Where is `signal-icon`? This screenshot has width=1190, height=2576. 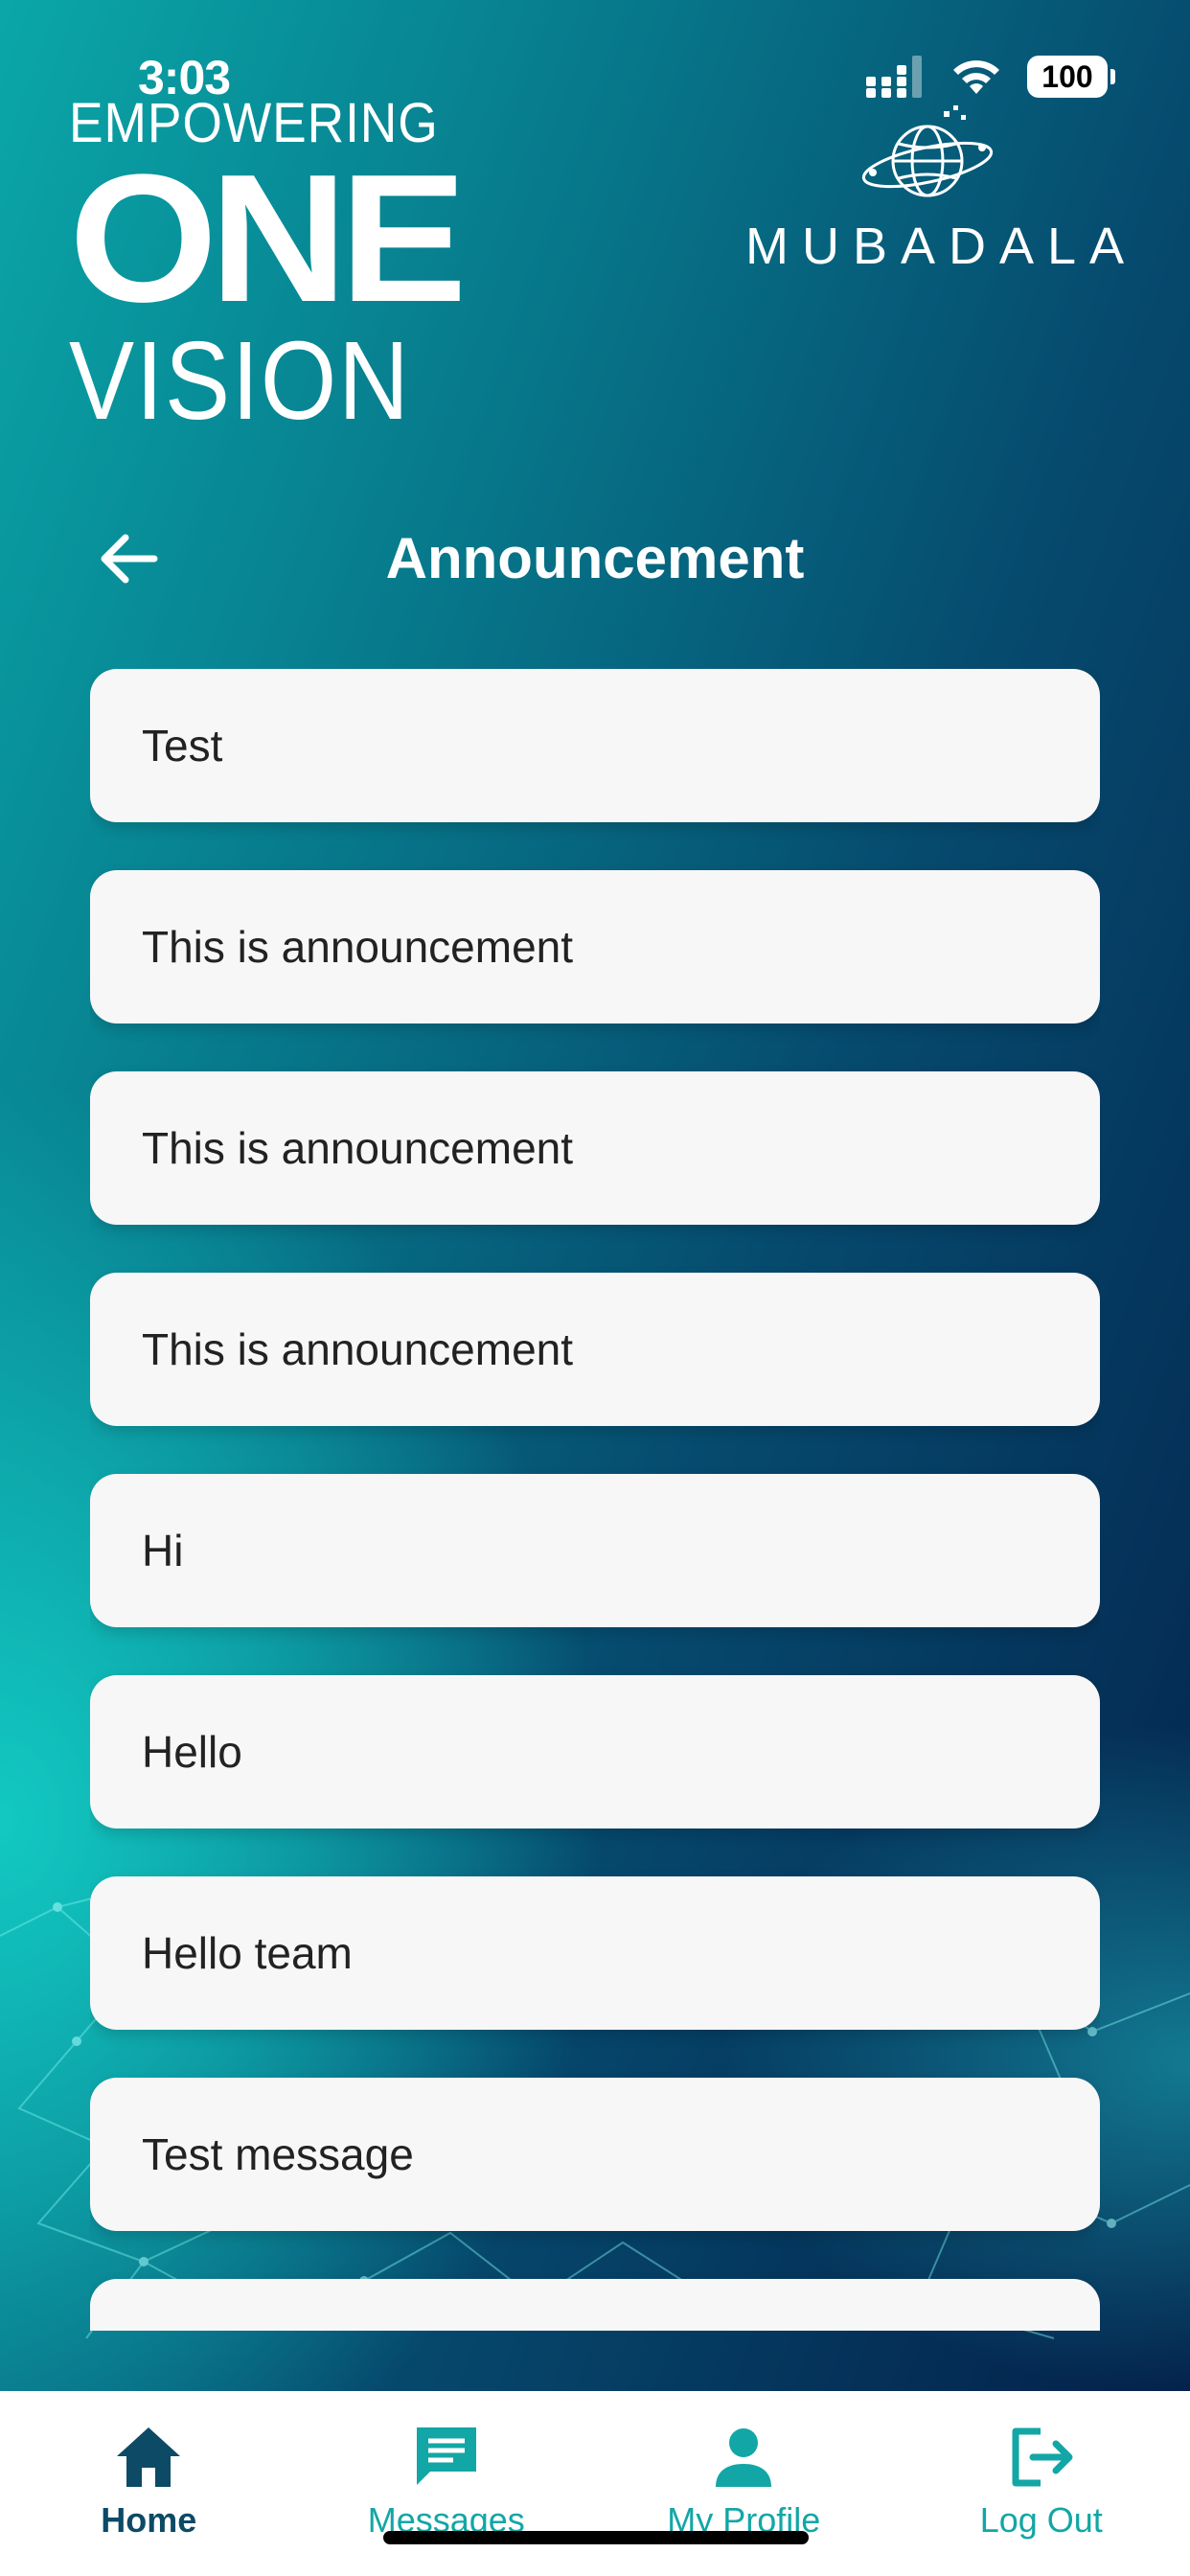
signal-icon is located at coordinates (894, 77).